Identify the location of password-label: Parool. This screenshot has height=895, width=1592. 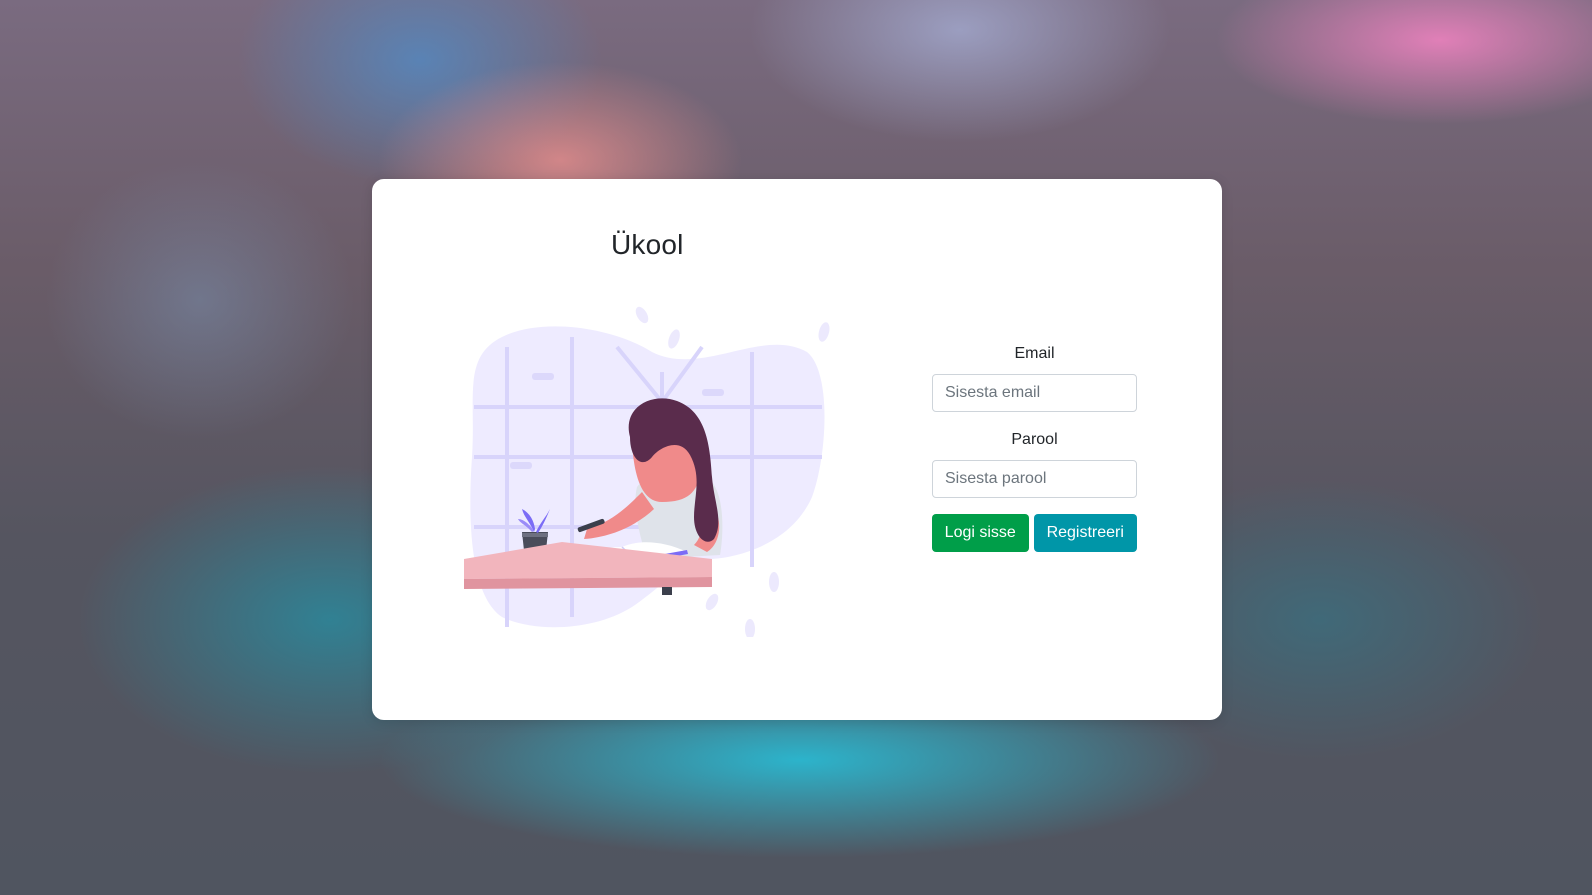
(1034, 439).